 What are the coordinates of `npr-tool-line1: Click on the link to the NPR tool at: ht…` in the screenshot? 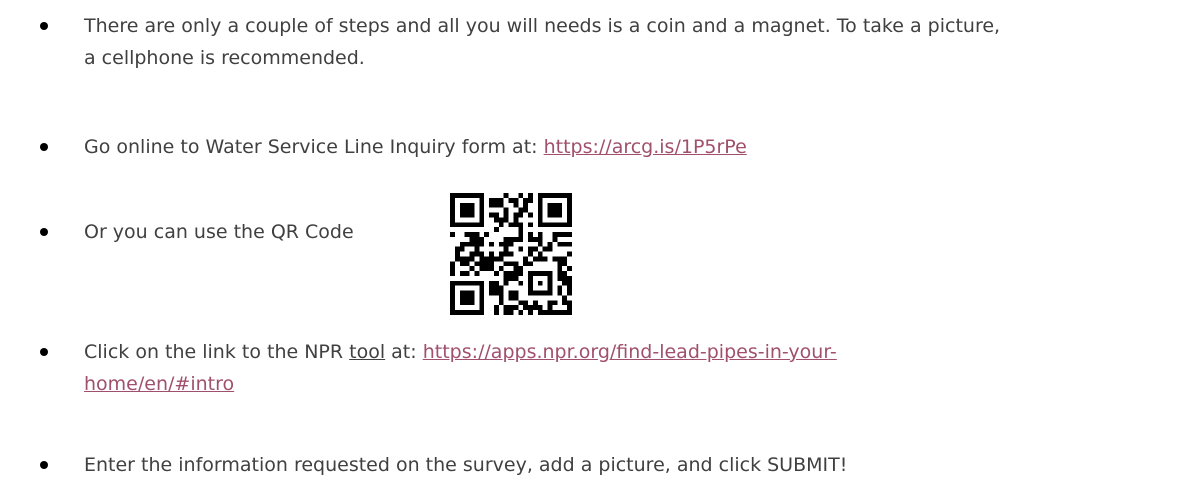 It's located at (460, 352).